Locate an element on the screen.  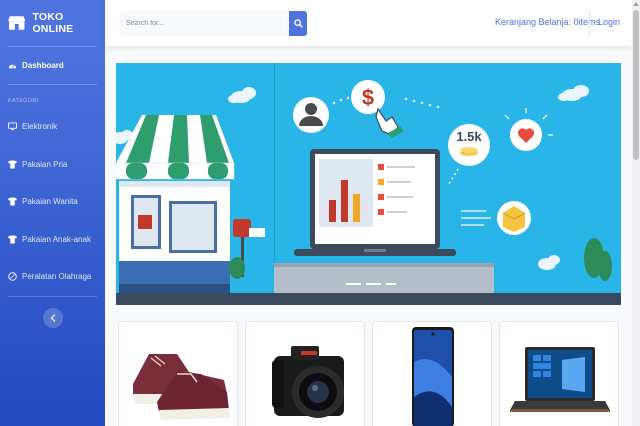
search-input is located at coordinates (204, 23).